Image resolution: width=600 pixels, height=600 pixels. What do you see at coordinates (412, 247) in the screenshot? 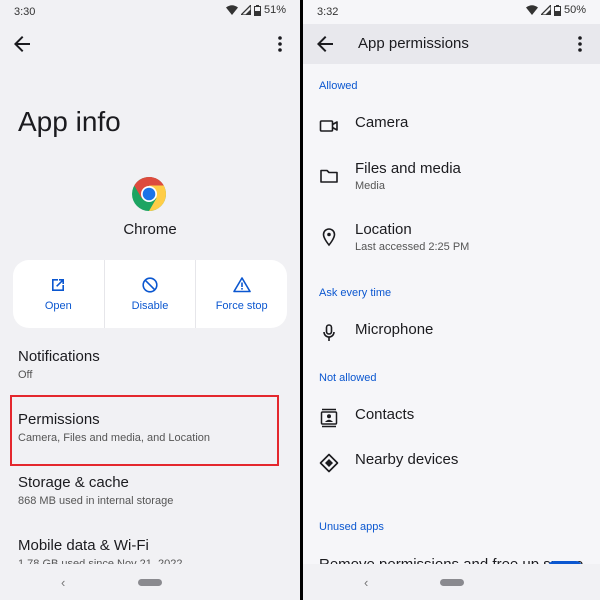
I see `permission-subtitle: Last accessed 2:25 PM` at bounding box center [412, 247].